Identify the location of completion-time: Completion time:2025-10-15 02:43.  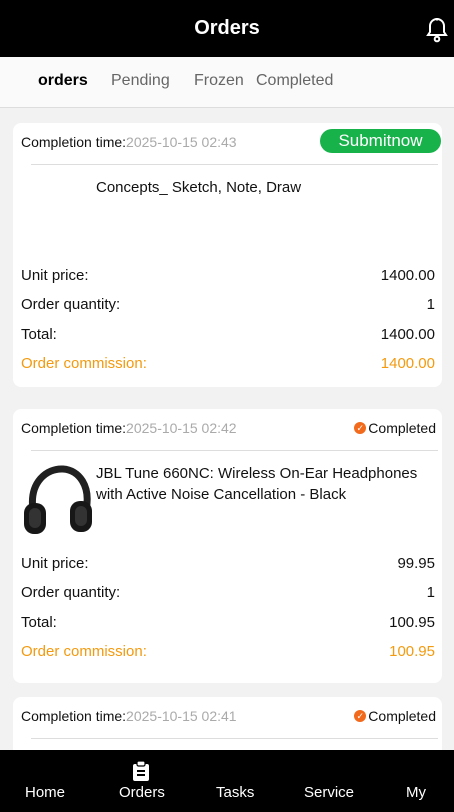
(129, 142).